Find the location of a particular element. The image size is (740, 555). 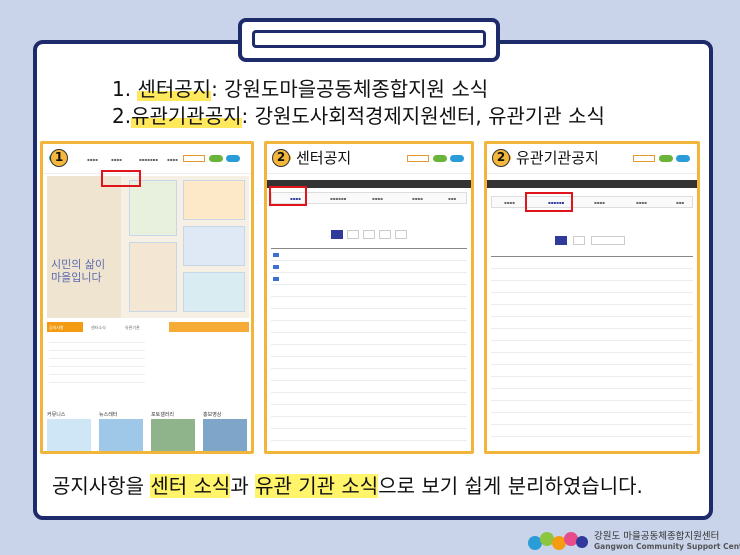

section-title: 홍보영상 is located at coordinates (212, 415).